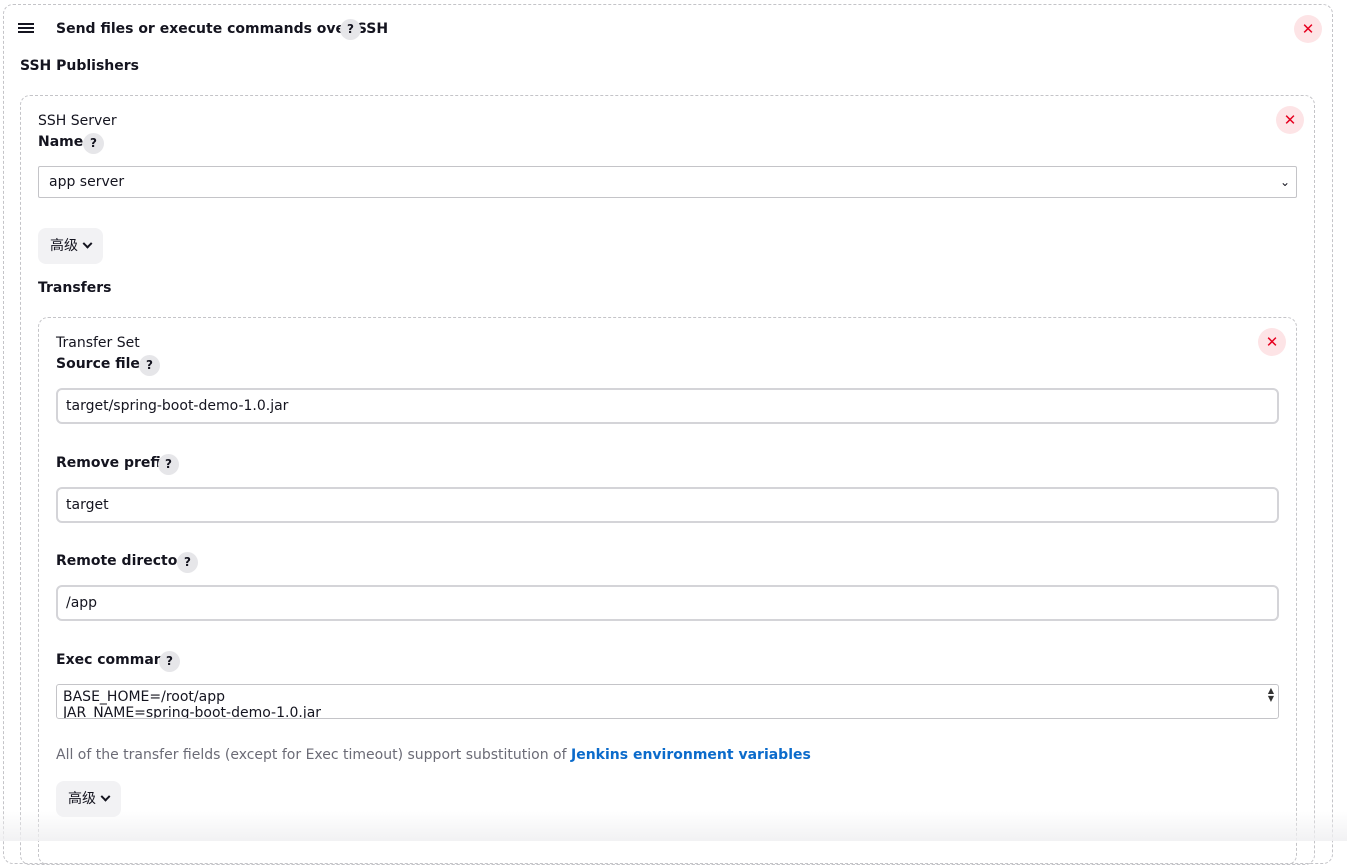  I want to click on server-name-select: app server ⌄, so click(667, 182).